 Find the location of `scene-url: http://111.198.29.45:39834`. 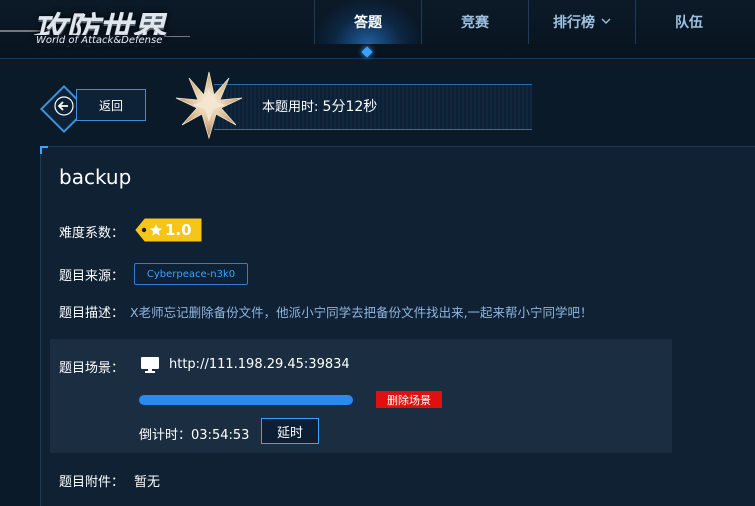

scene-url: http://111.198.29.45:39834 is located at coordinates (259, 364).